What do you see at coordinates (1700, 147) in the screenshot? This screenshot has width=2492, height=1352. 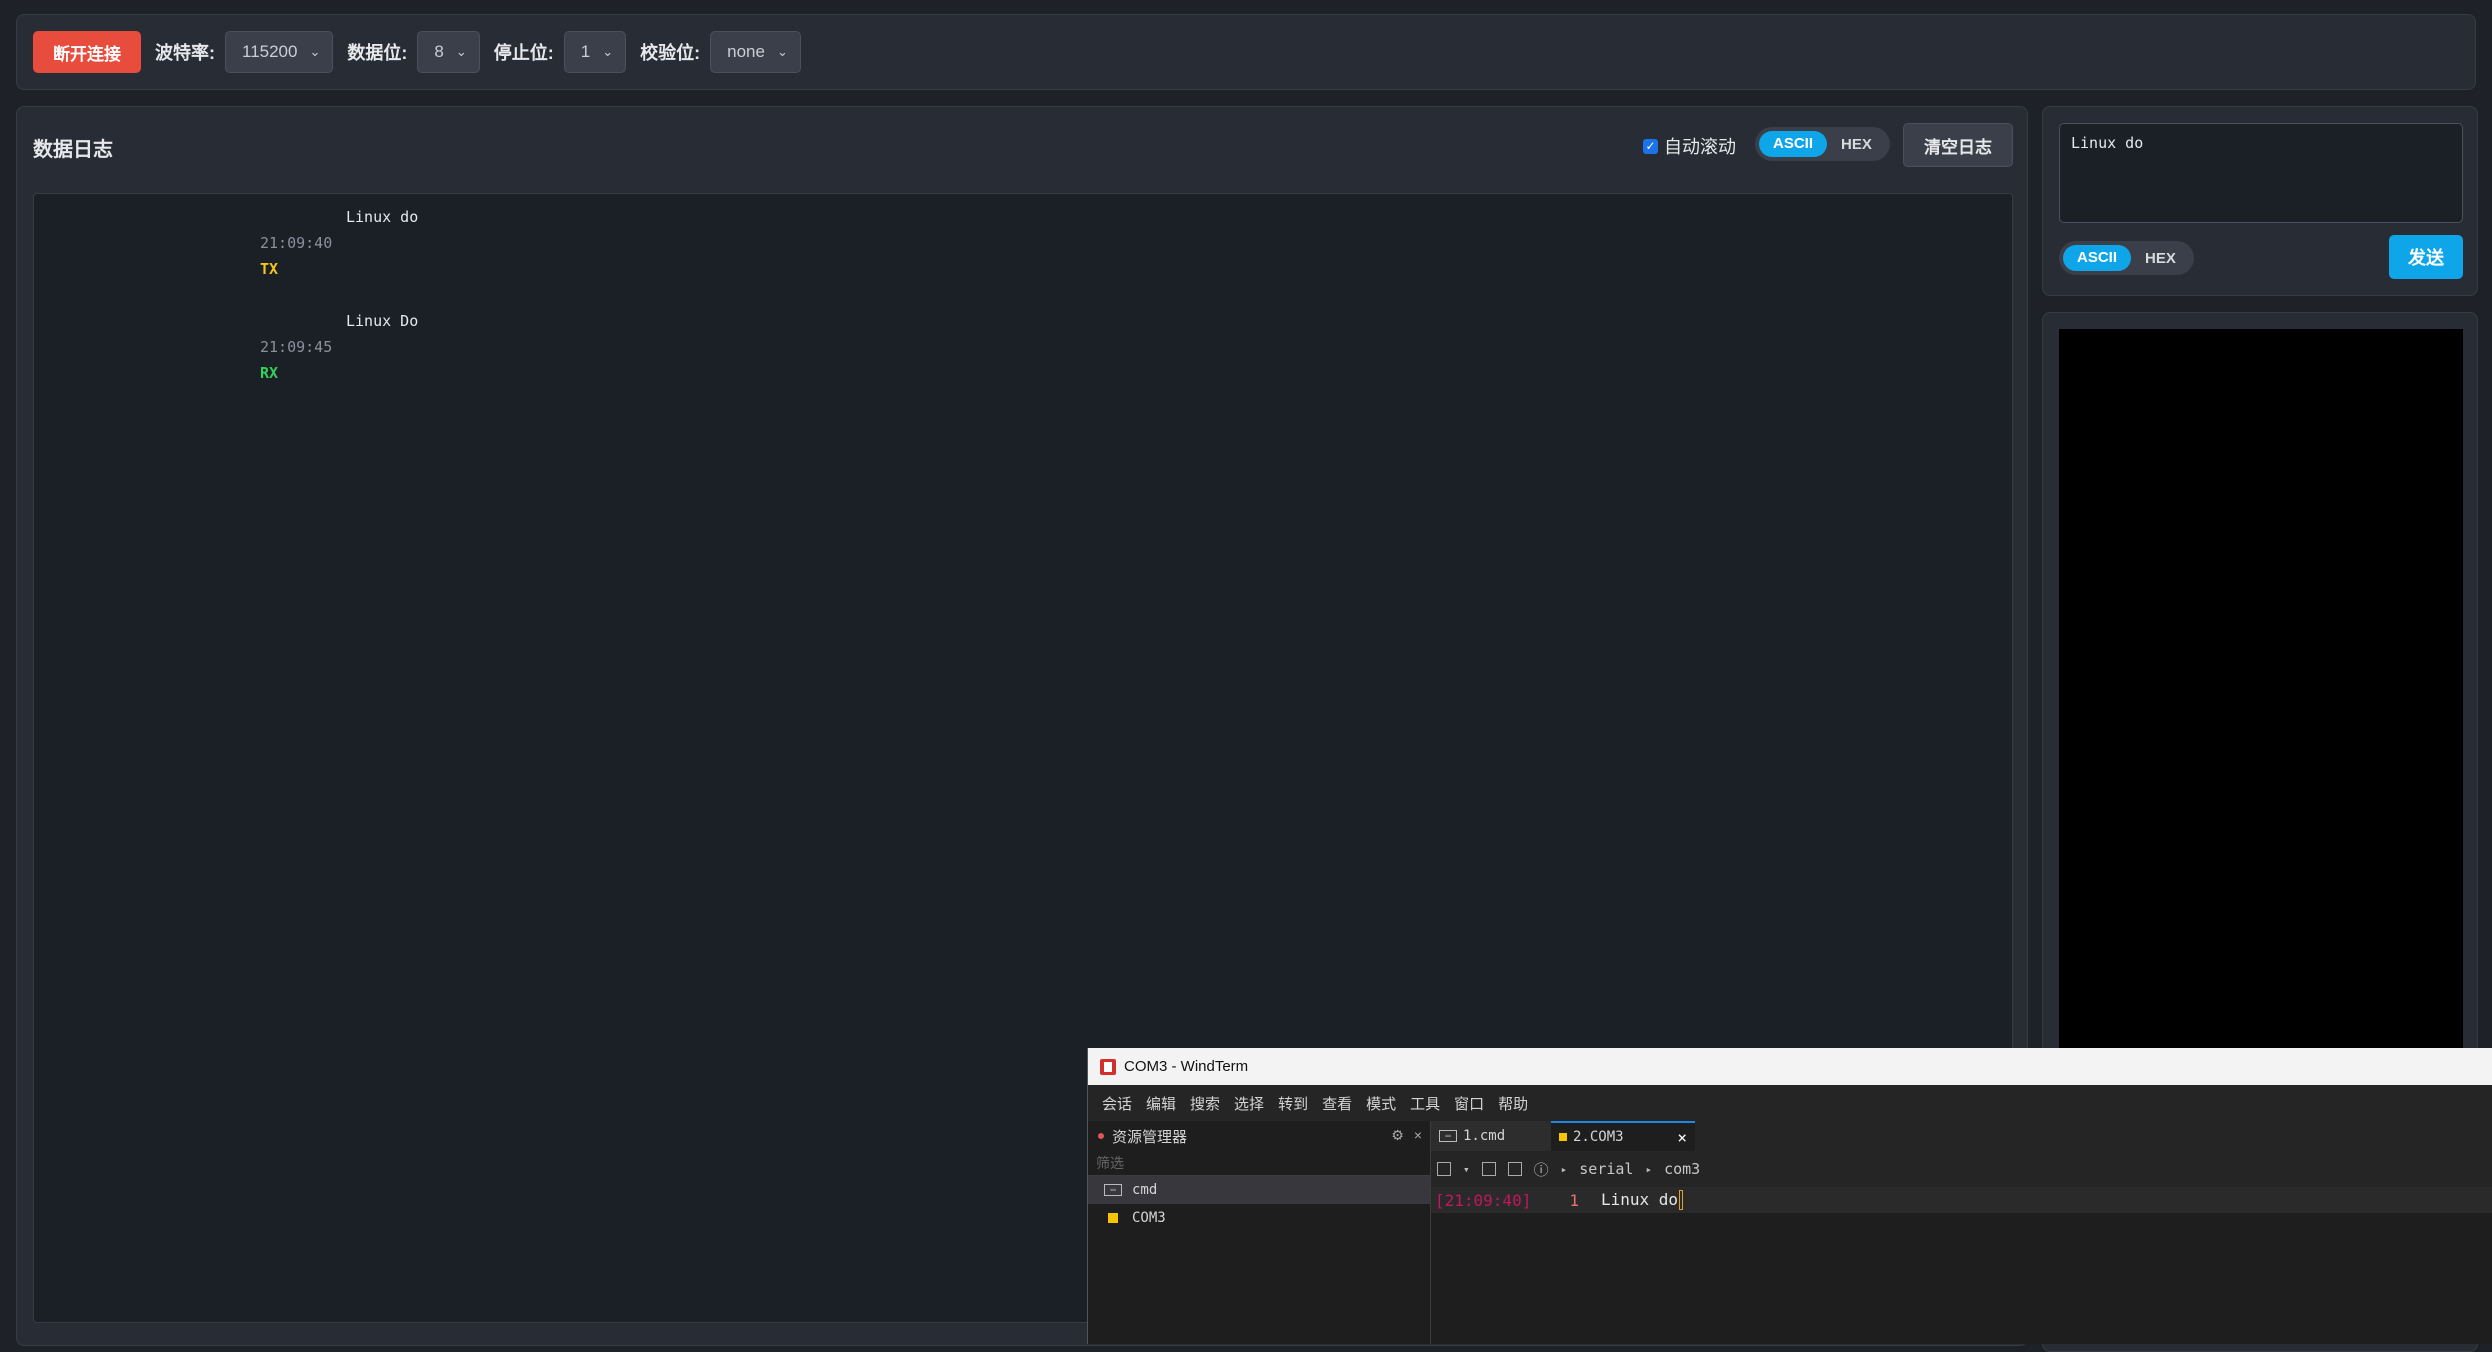 I see `autoscroll-label: 自动滚动` at bounding box center [1700, 147].